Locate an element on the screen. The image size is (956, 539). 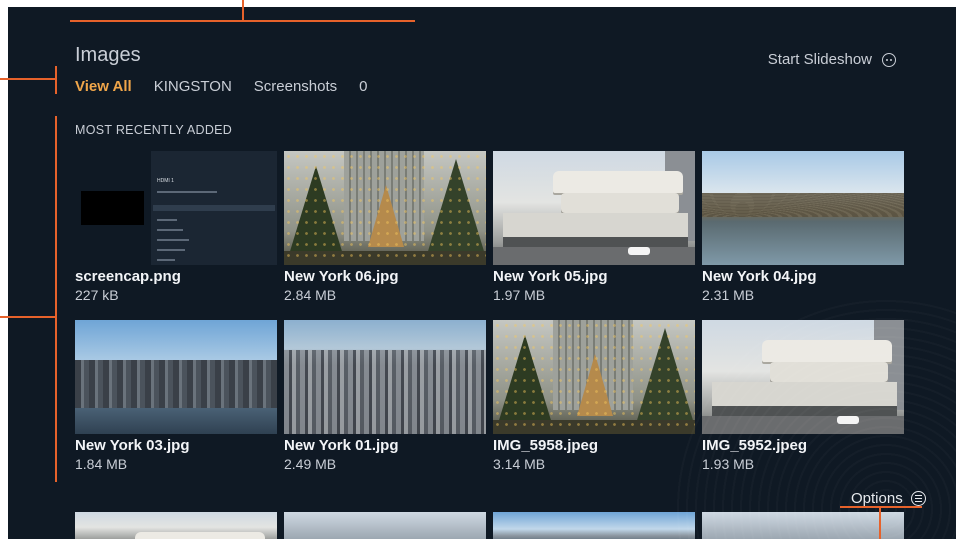
file-name: screencap.png is located at coordinates (128, 276).